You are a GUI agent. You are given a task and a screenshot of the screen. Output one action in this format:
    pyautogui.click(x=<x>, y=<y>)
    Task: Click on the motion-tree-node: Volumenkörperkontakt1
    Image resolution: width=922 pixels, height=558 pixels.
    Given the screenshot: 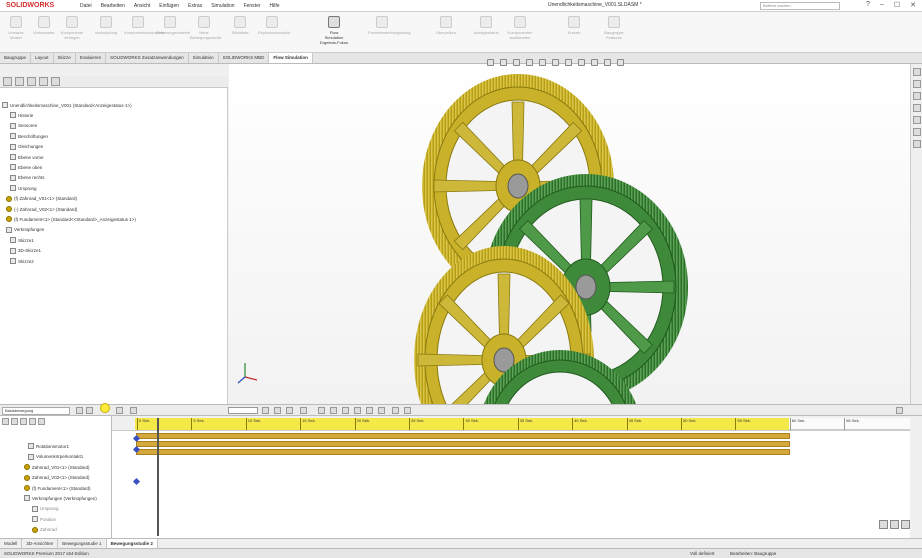 What is the action you would take?
    pyautogui.click(x=55, y=456)
    